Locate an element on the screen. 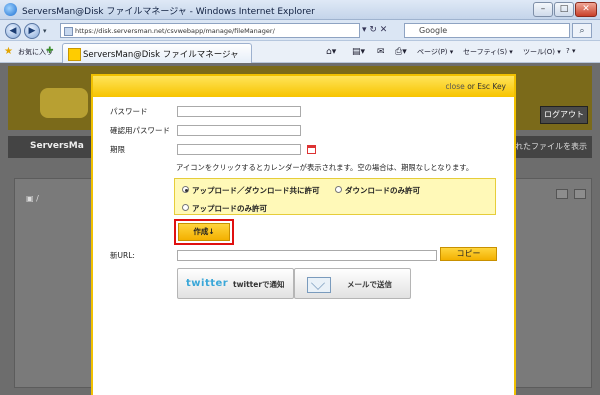 The height and width of the screenshot is (395, 600). expiry-label: 期限 is located at coordinates (117, 149).